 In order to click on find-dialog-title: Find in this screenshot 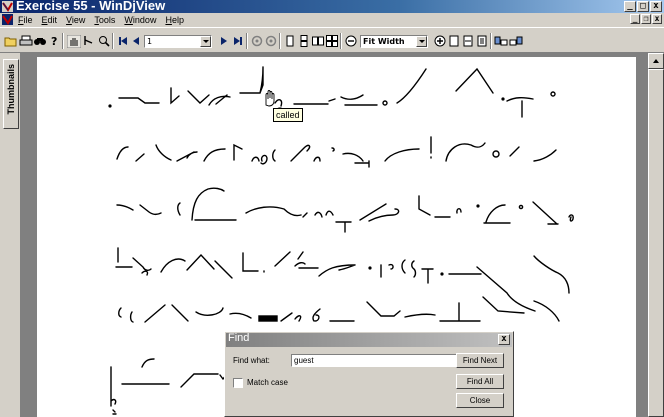, I will do `click(239, 338)`.